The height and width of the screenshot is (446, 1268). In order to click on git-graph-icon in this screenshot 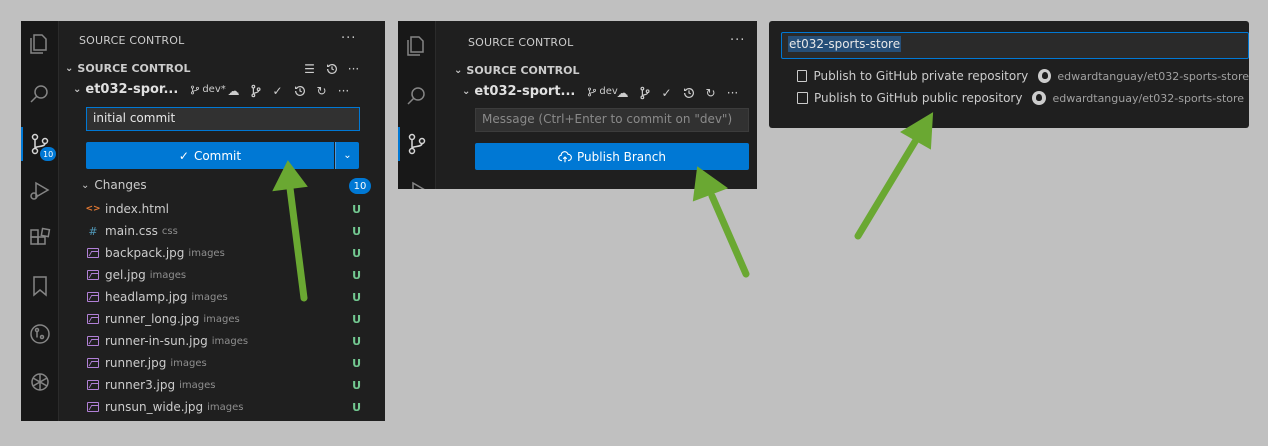, I will do `click(40, 334)`.